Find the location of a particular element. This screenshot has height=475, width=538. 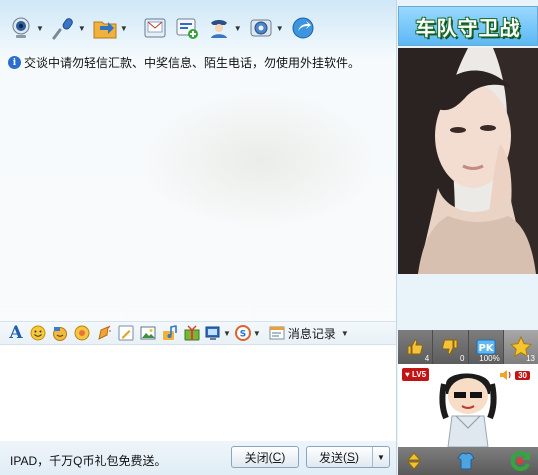

input-toolbar: A ▼ S ▼ 消息记录 ▼ is located at coordinates (198, 333).